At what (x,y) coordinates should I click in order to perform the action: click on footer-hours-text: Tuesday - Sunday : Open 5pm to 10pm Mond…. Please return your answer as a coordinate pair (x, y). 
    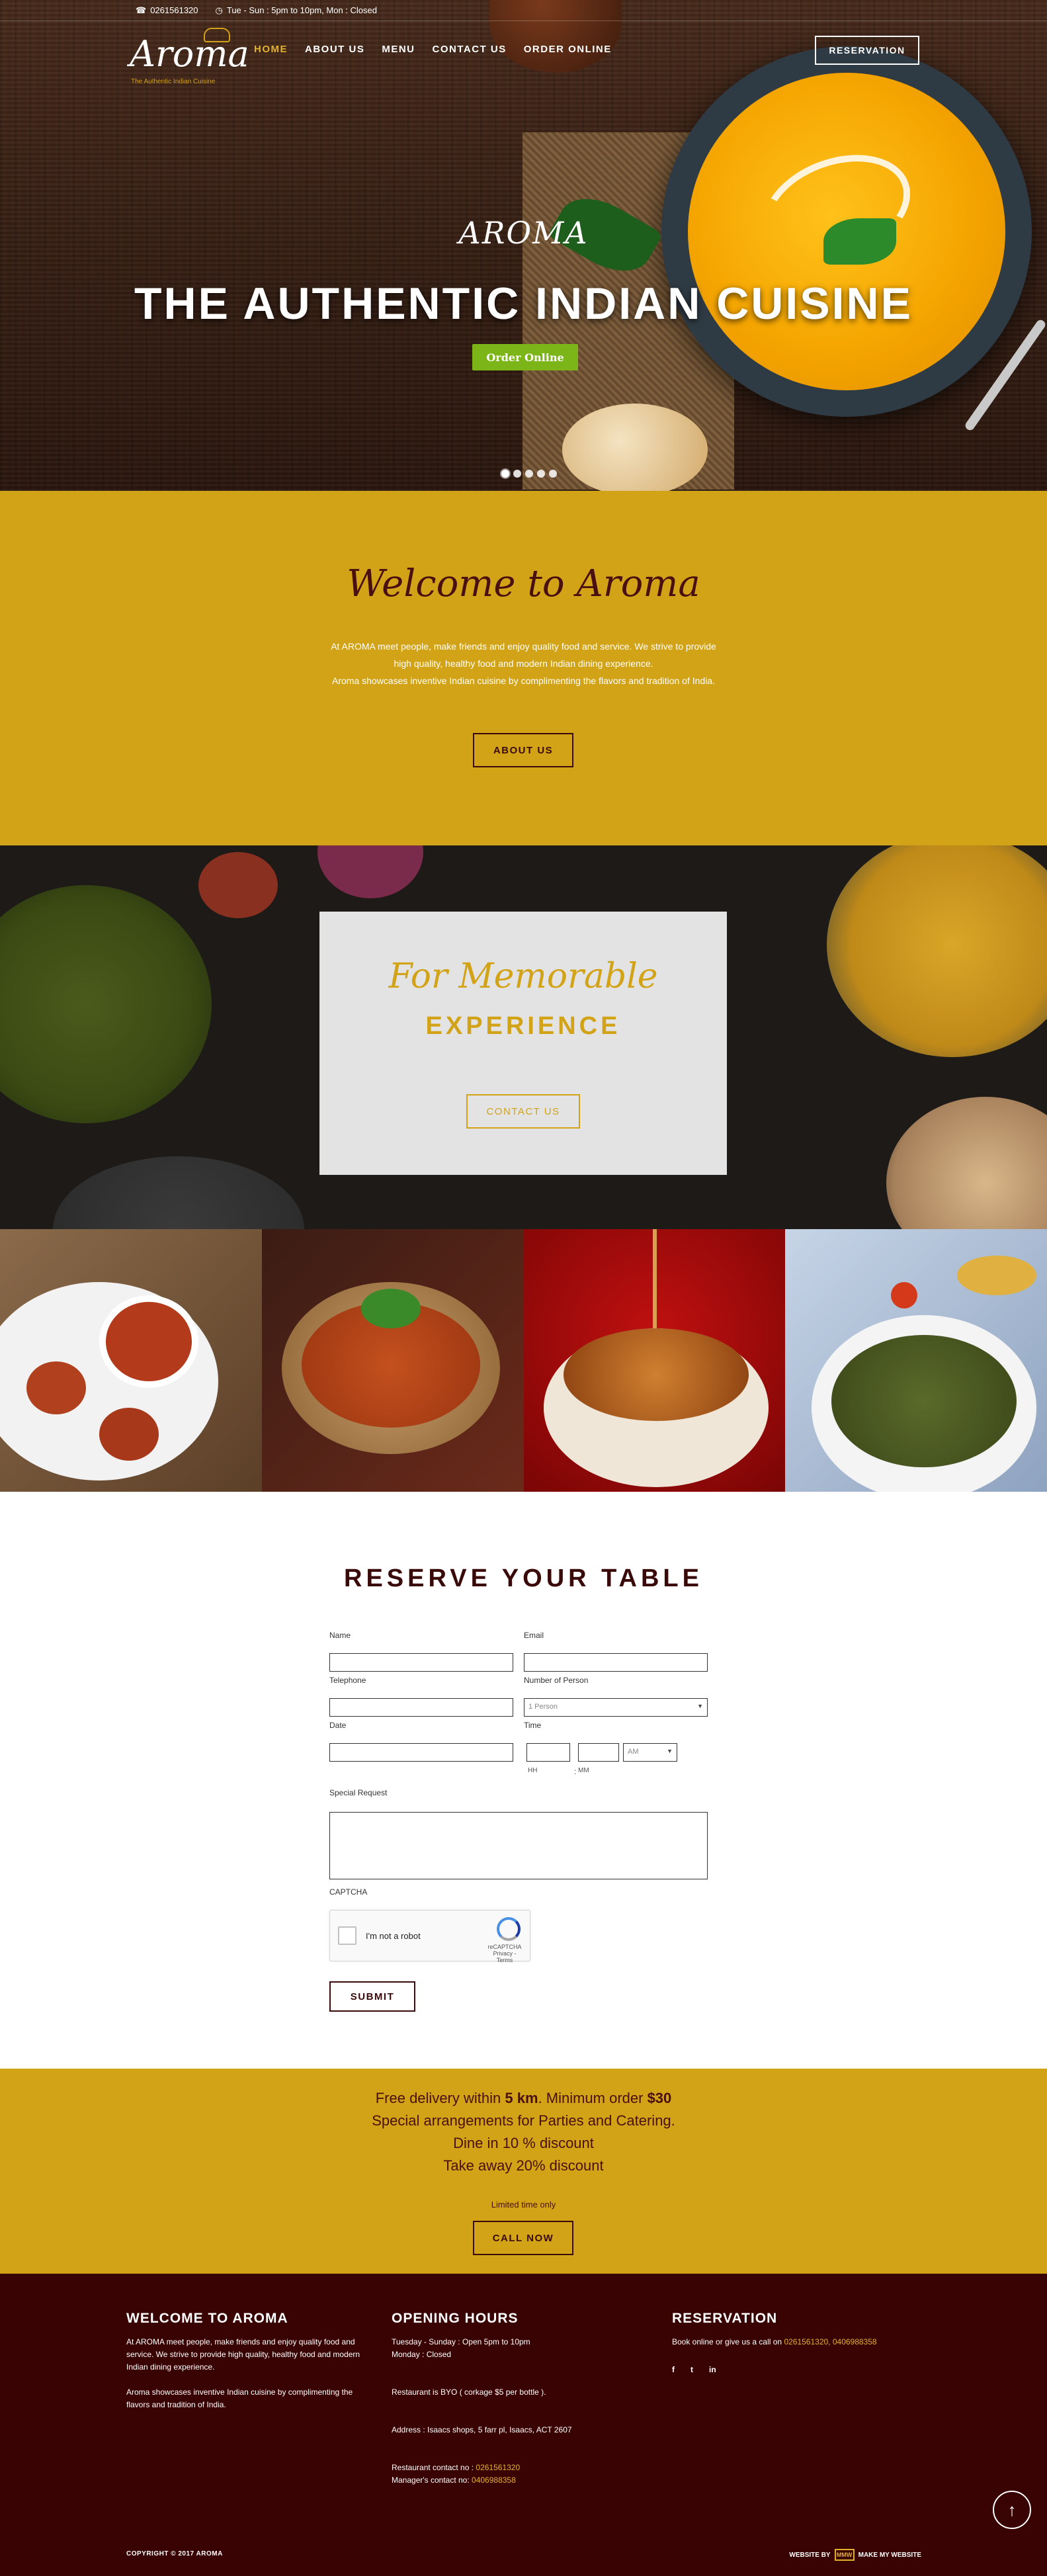
    Looking at the image, I should click on (482, 2411).